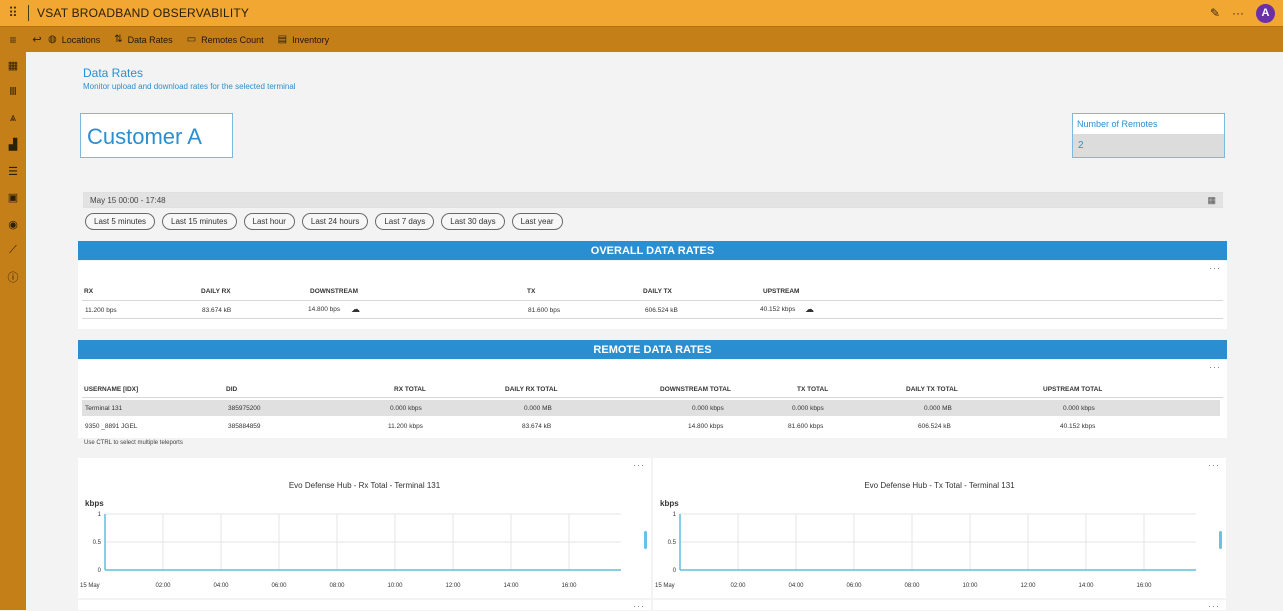  Describe the element at coordinates (13, 40) in the screenshot. I see `menu-icon: ≡` at that location.